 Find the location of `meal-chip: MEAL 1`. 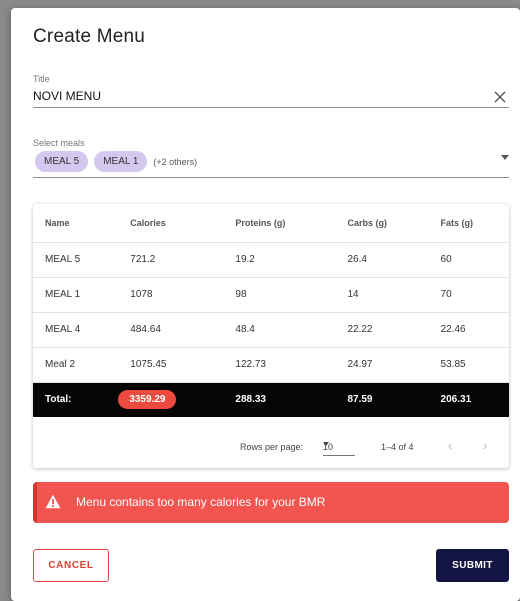

meal-chip: MEAL 1 is located at coordinates (121, 161).